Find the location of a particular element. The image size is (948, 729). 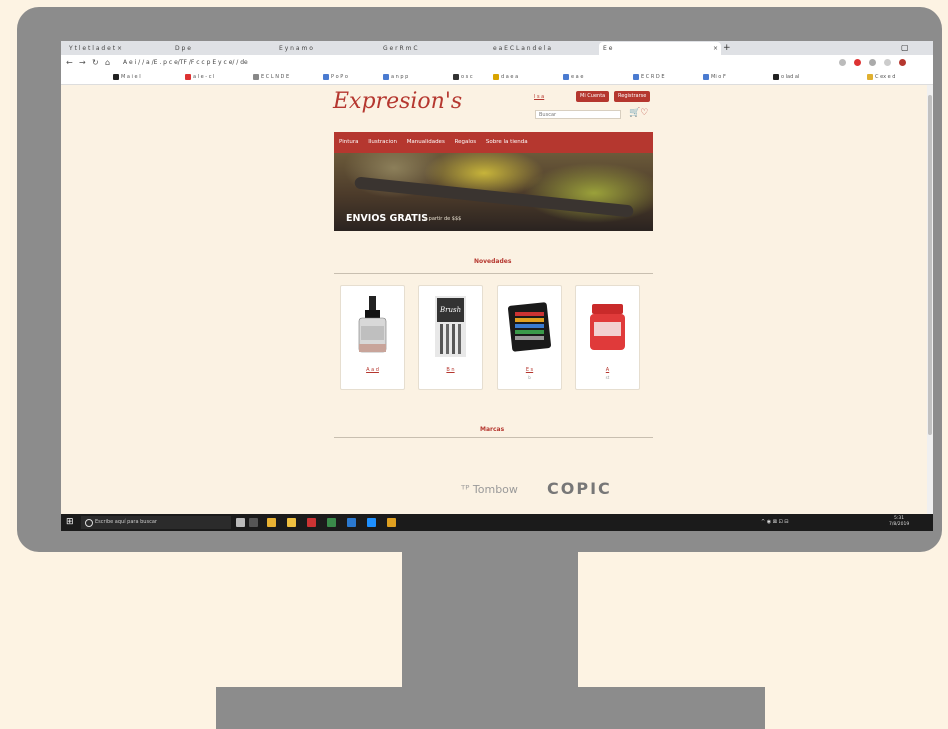

home-icon: ⌂ is located at coordinates (107, 62).